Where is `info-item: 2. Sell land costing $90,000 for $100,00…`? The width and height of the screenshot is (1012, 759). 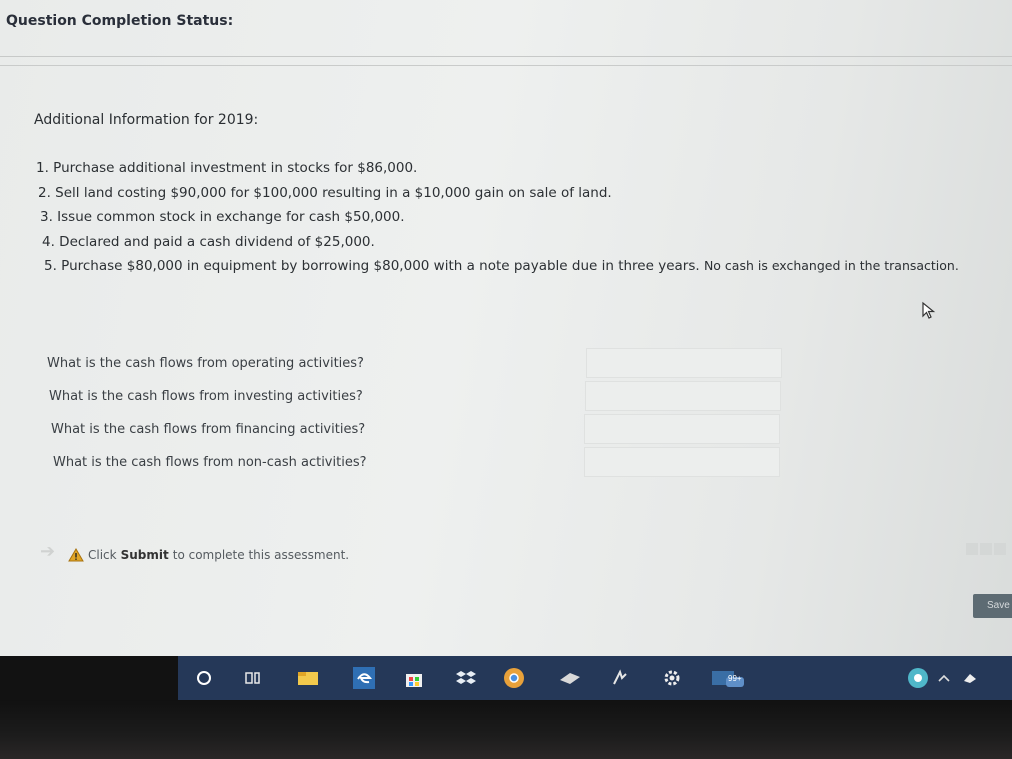 info-item: 2. Sell land costing $90,000 for $100,00… is located at coordinates (325, 192).